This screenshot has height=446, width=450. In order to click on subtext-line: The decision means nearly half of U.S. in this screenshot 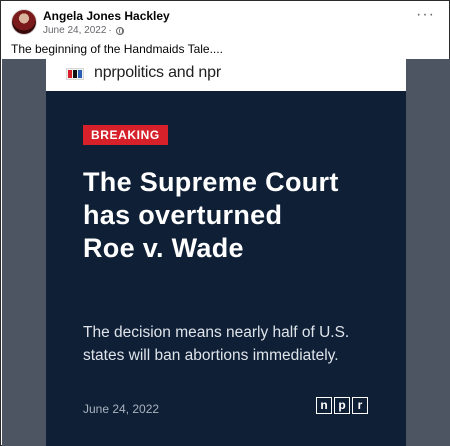, I will do `click(216, 332)`.